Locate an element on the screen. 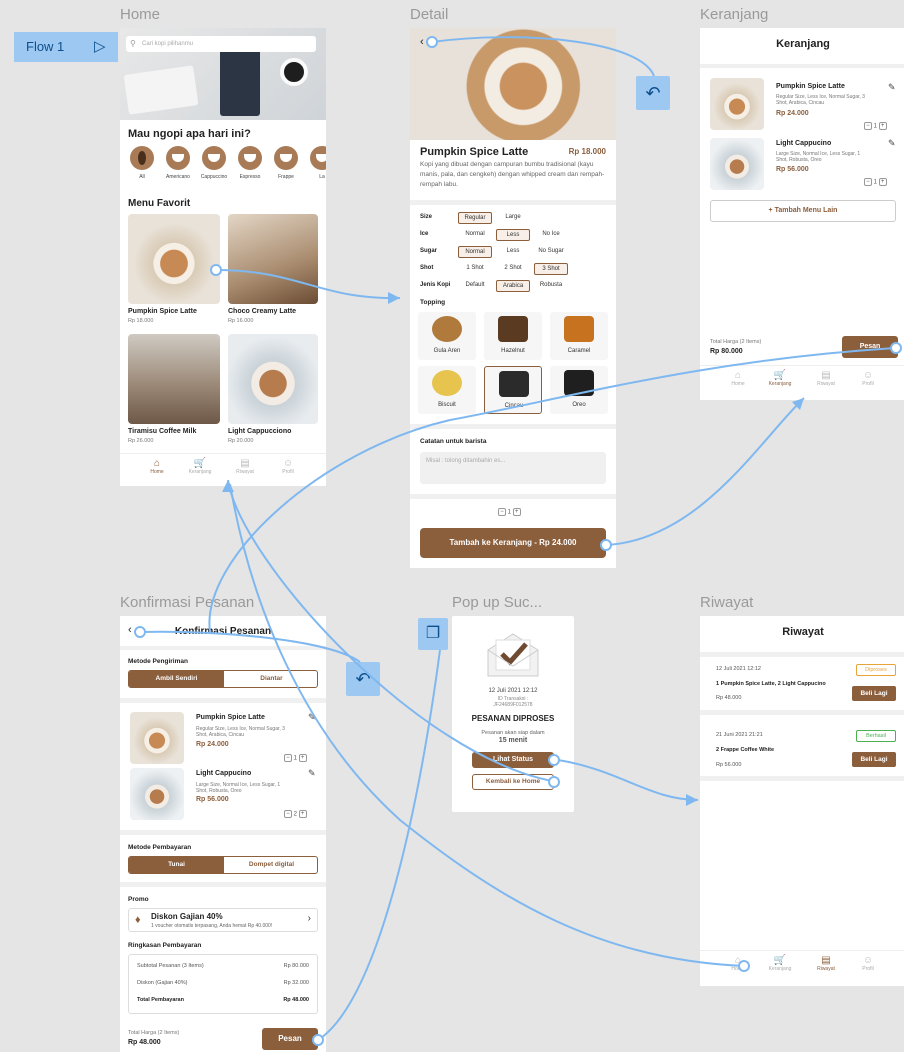 The height and width of the screenshot is (1052, 904). option-chip: Robusta is located at coordinates (551, 285).